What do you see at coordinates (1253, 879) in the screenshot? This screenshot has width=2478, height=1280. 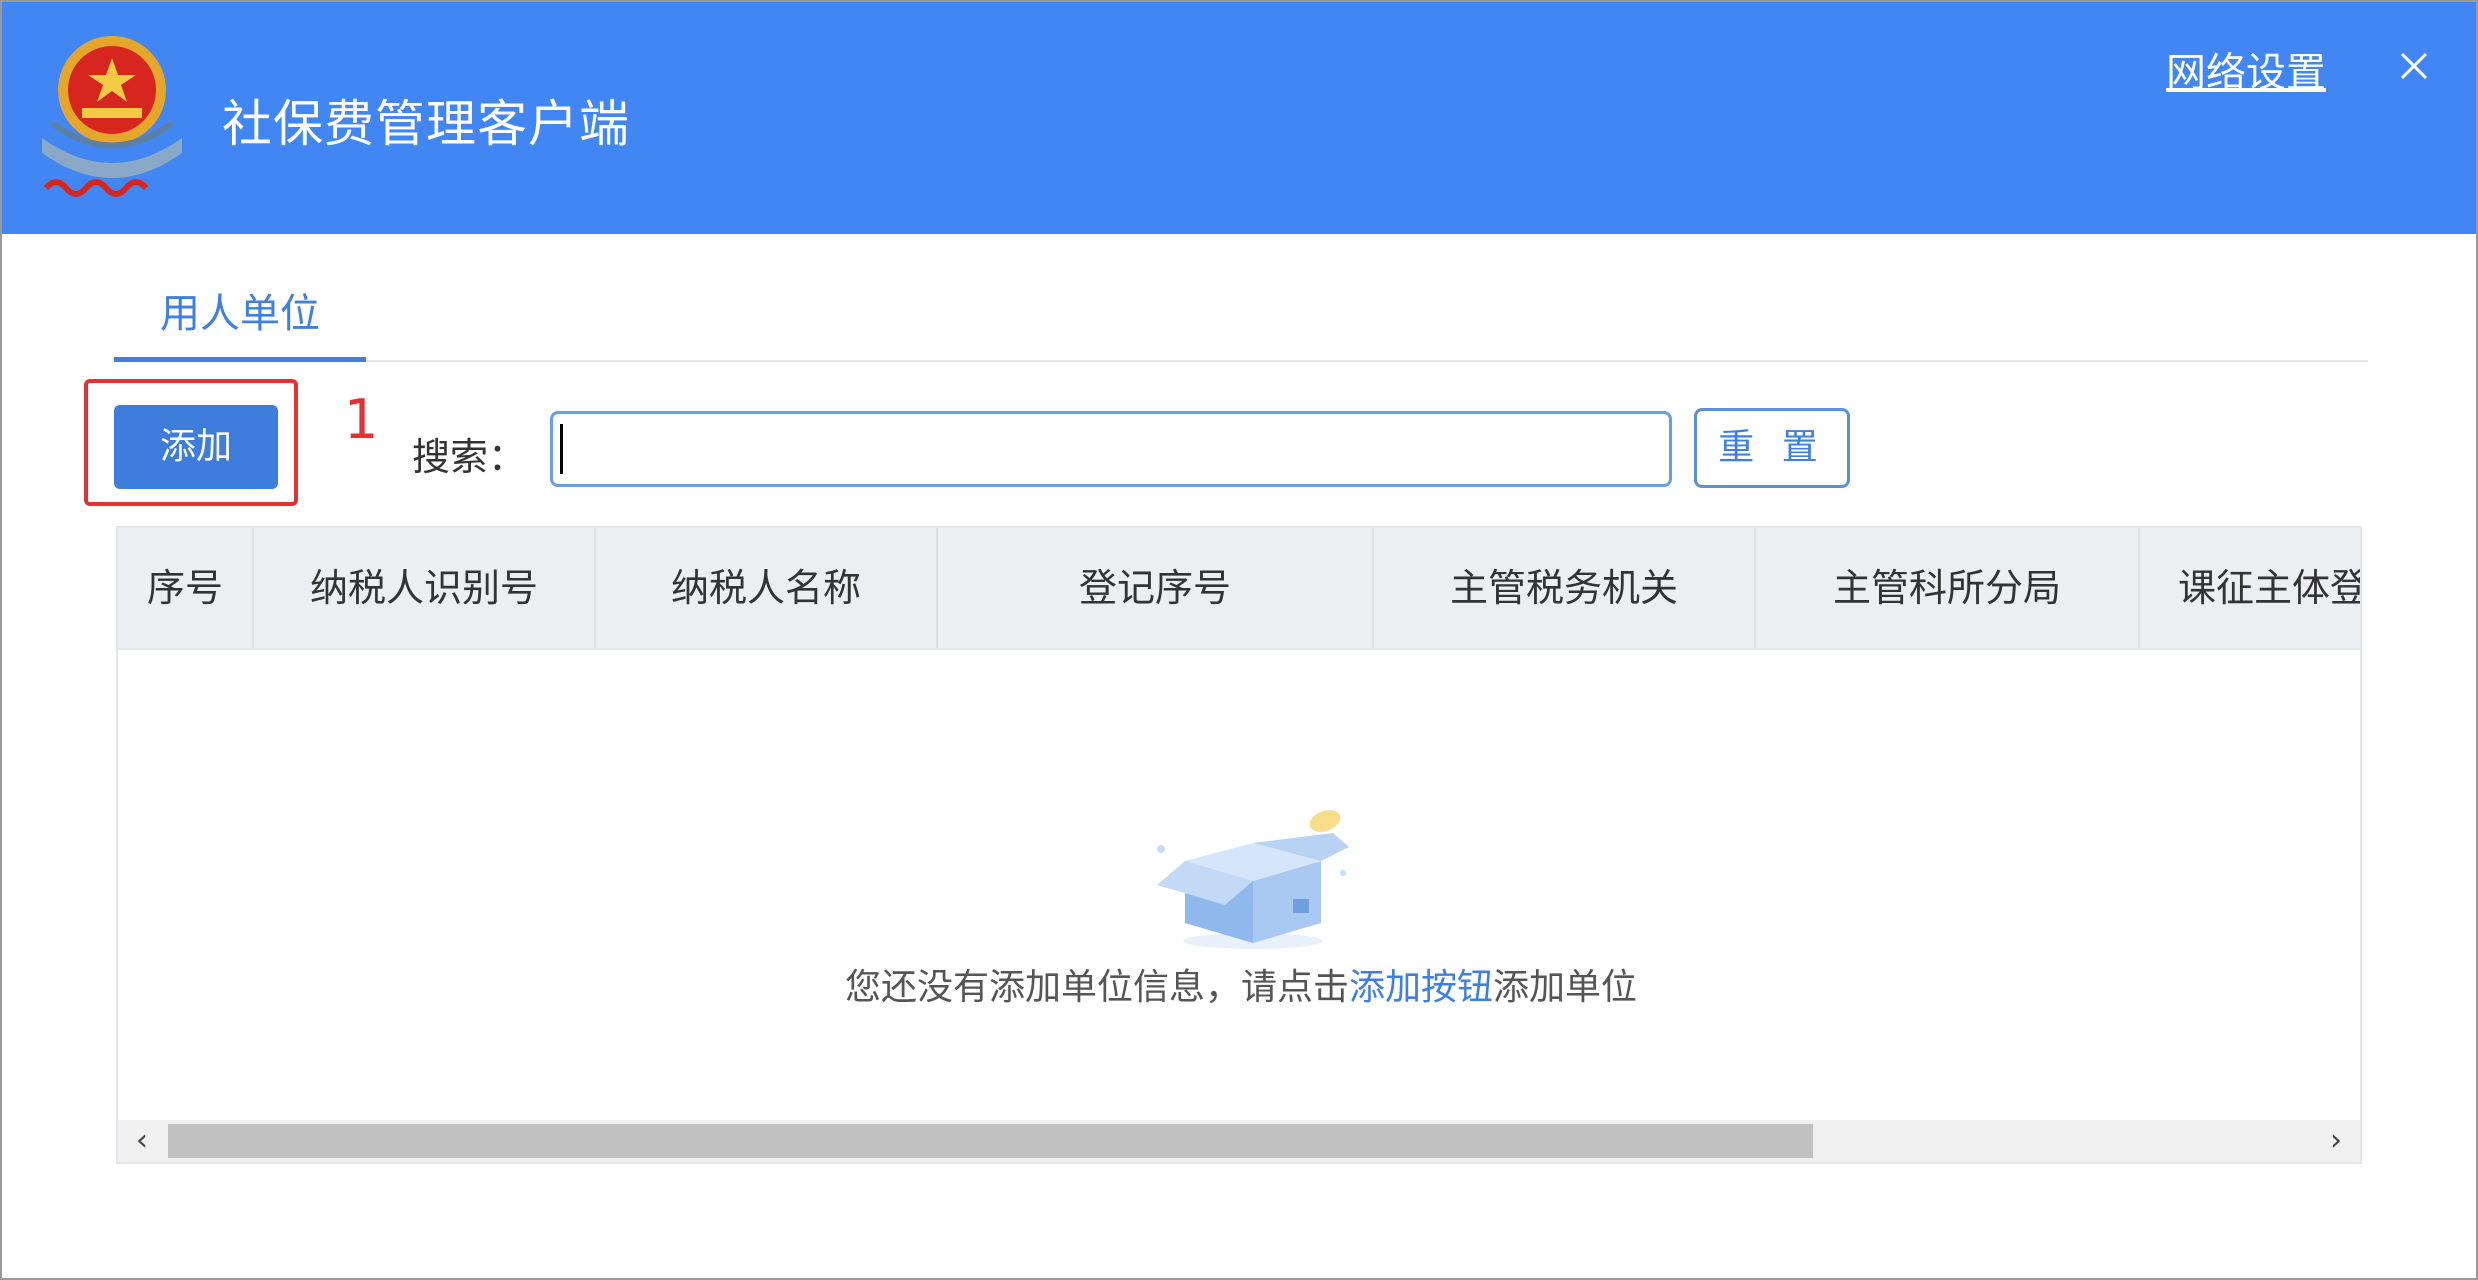 I see `empty-box-icon` at bounding box center [1253, 879].